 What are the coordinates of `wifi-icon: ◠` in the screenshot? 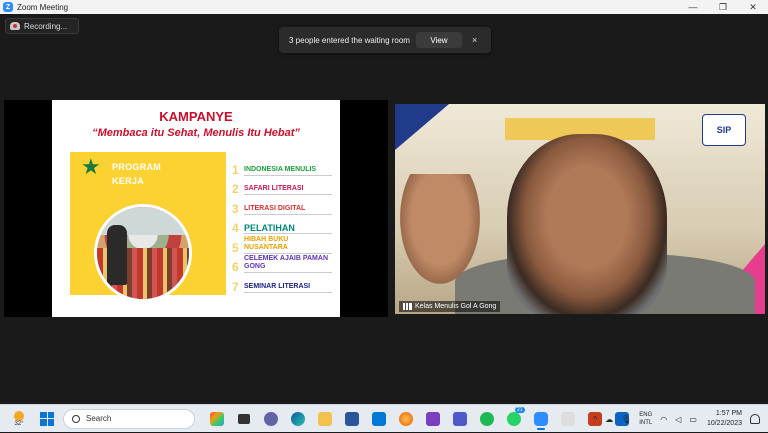 It's located at (663, 419).